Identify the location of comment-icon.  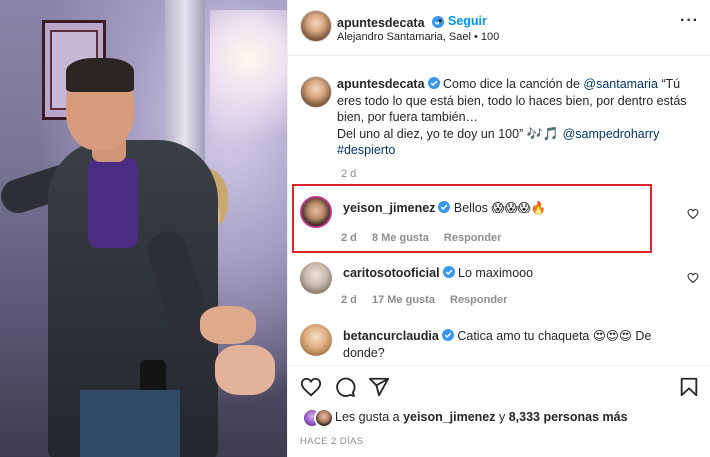
(345, 387).